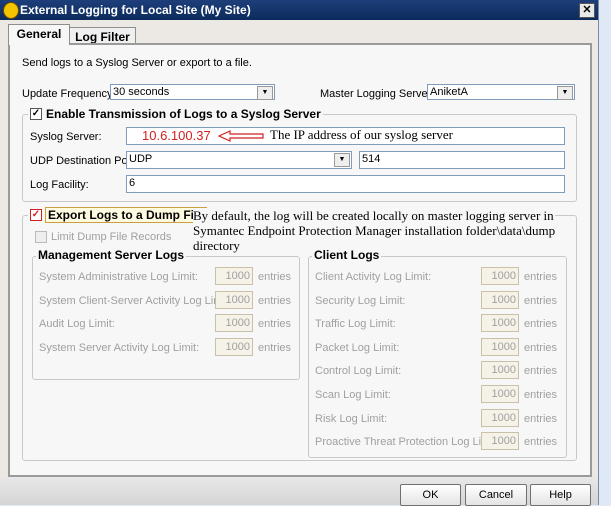 This screenshot has height=506, width=611. What do you see at coordinates (39, 34) in the screenshot?
I see `tab-general: General` at bounding box center [39, 34].